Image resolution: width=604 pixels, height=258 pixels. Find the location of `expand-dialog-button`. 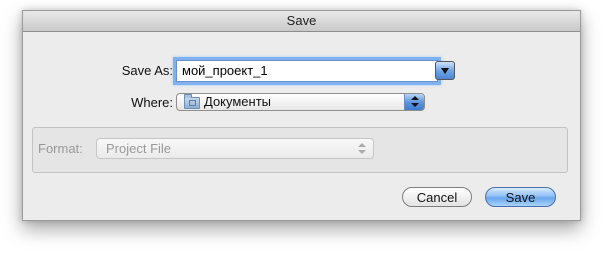

expand-dialog-button is located at coordinates (445, 70).